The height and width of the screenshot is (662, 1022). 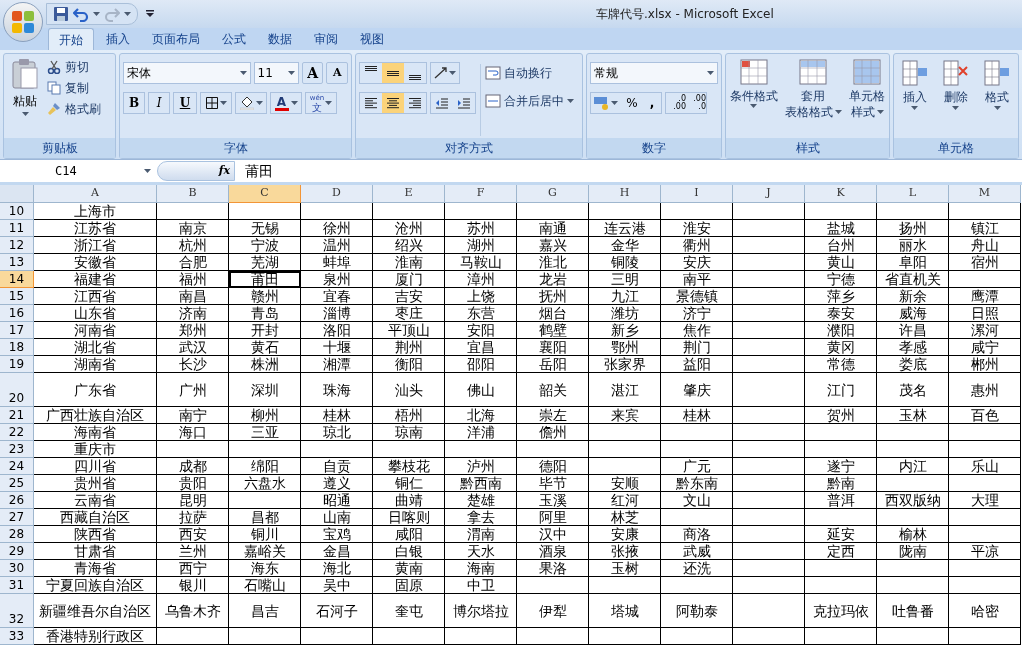 I want to click on table-cell, so click(x=625, y=211).